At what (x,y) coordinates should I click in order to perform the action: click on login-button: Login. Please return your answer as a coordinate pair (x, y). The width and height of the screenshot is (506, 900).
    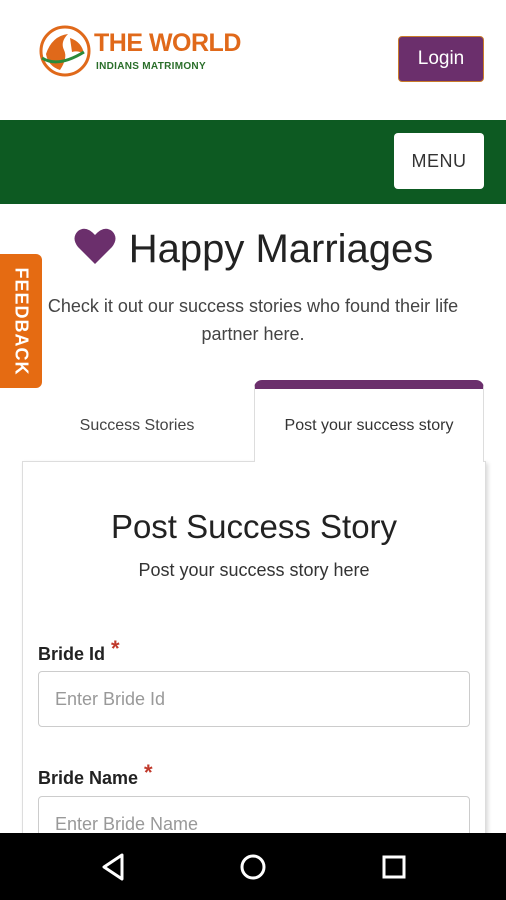
    Looking at the image, I should click on (441, 59).